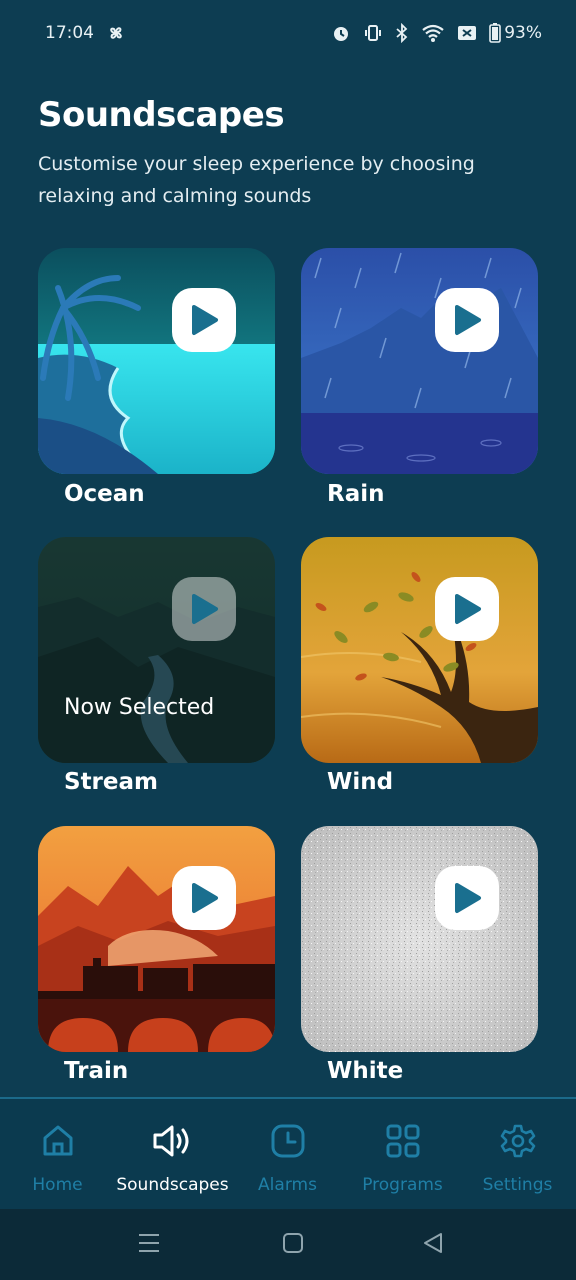 The height and width of the screenshot is (1280, 576). I want to click on speaker-icon, so click(173, 1141).